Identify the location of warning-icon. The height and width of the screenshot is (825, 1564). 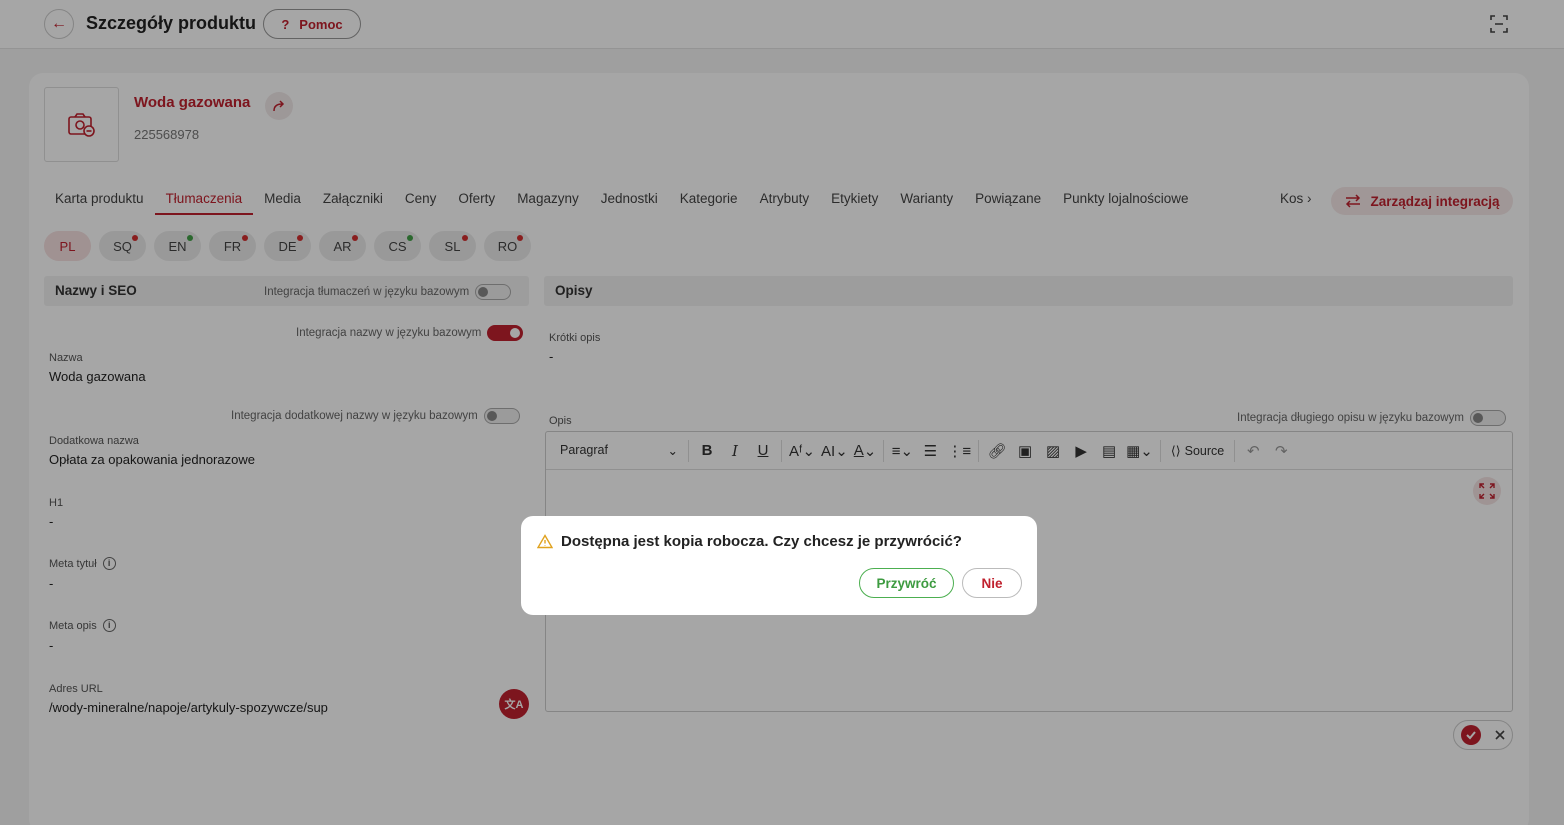
(545, 541).